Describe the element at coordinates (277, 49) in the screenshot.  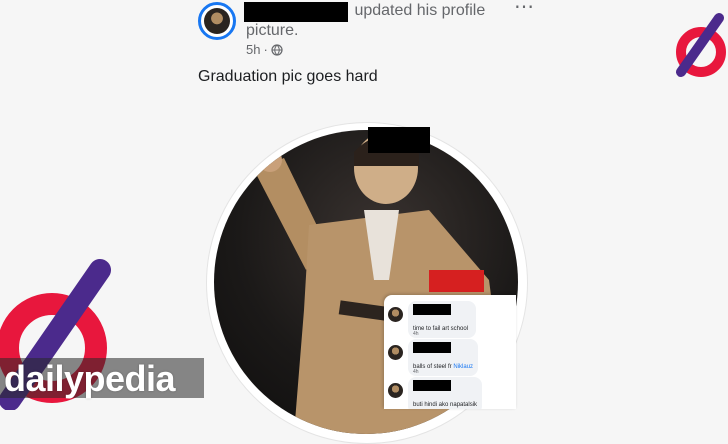
I see `globe-icon` at that location.